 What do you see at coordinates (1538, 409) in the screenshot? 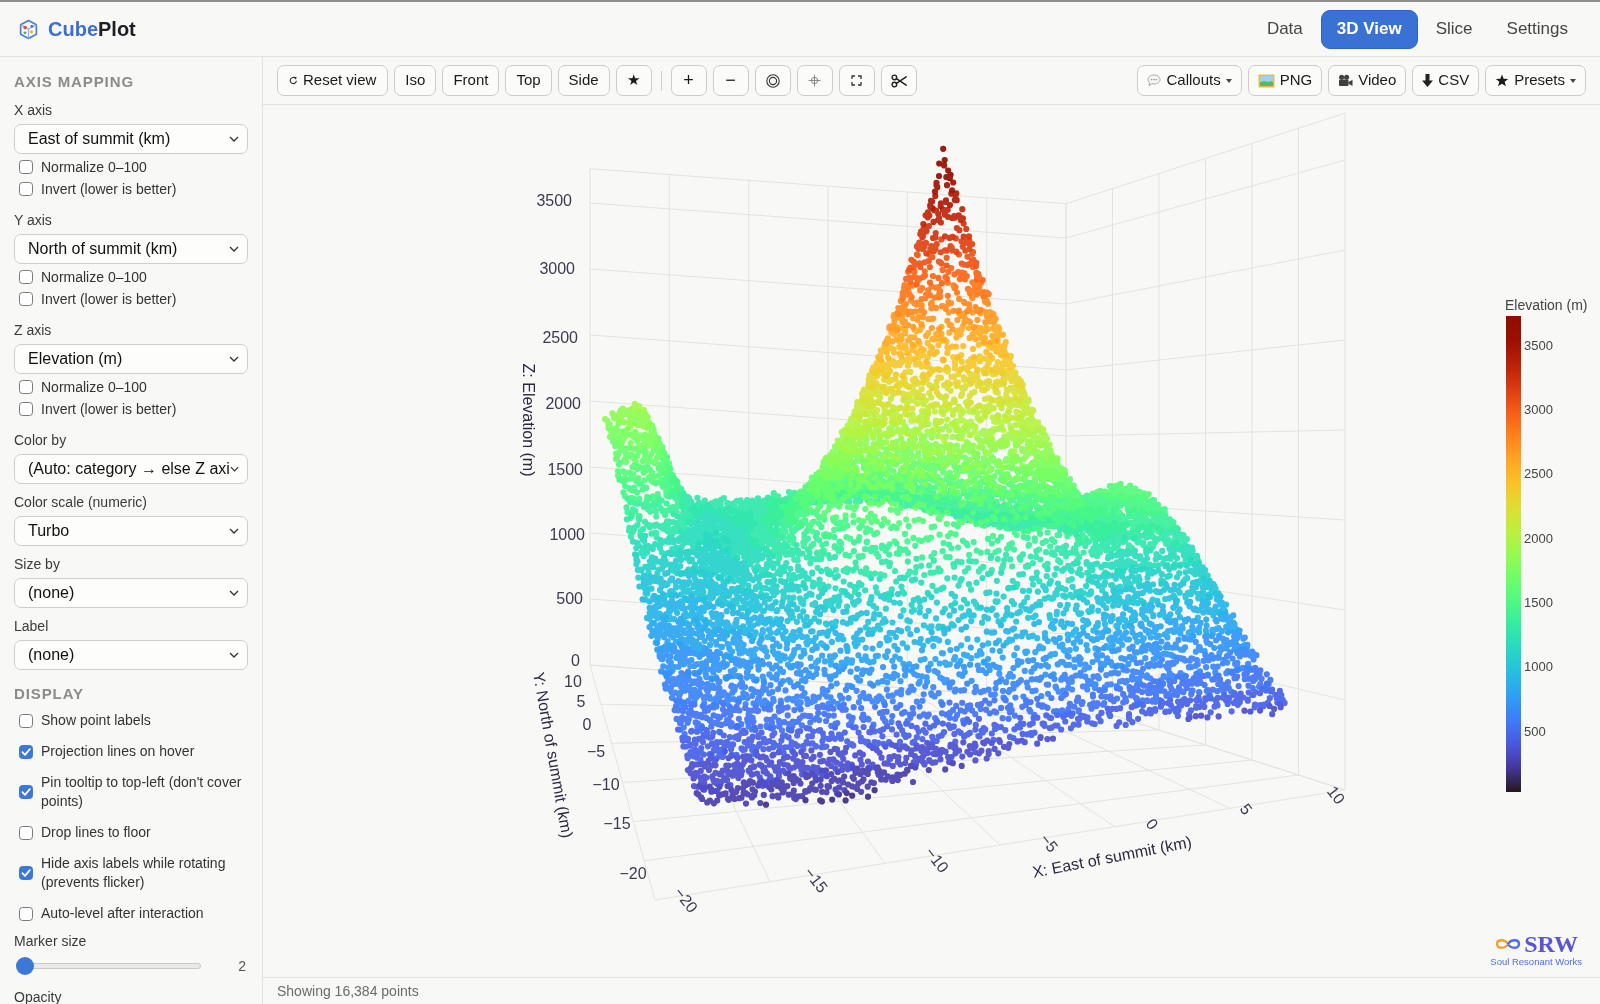
I see `colorbar-tick-label: 3000` at bounding box center [1538, 409].